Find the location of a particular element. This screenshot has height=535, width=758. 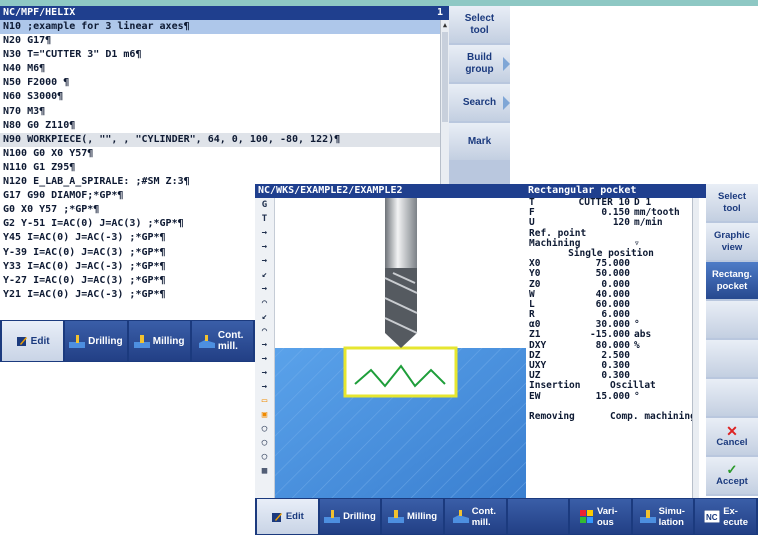

softkey-empty is located at coordinates (538, 516).